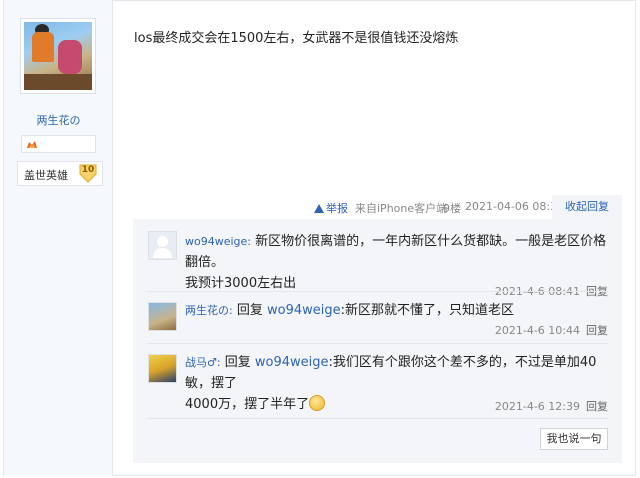 This screenshot has width=640, height=478. I want to click on author-avatar, so click(58, 56).